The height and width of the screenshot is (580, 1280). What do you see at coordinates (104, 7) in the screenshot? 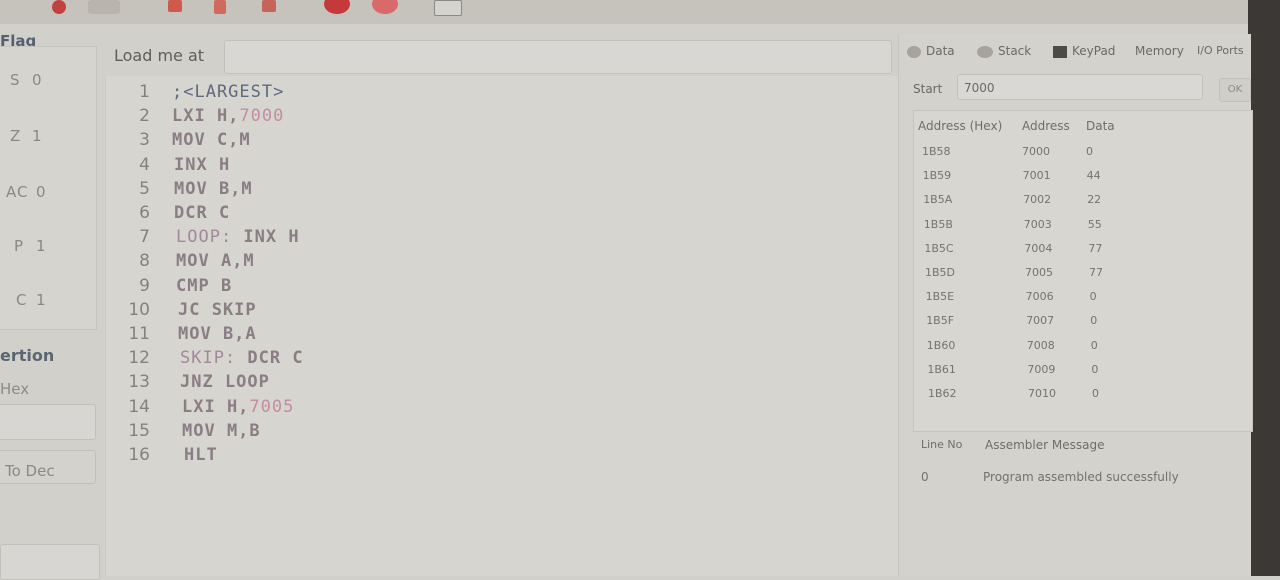
I see `tool-icon` at bounding box center [104, 7].